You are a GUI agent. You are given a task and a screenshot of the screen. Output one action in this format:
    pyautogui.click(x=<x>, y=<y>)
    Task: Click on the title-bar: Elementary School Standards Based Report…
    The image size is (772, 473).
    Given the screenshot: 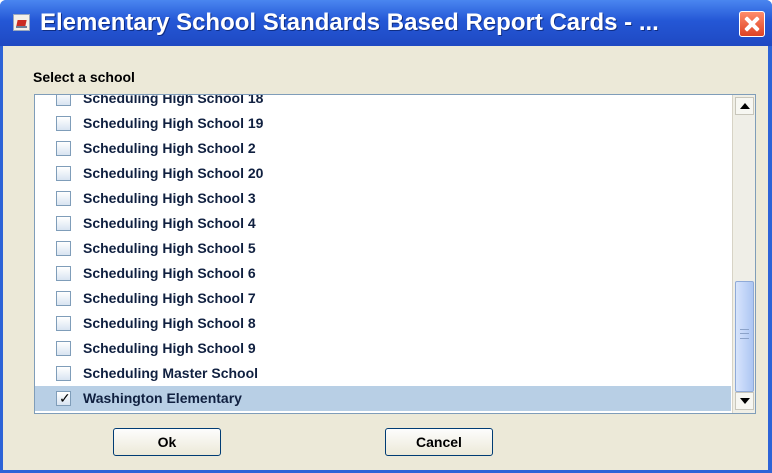 What is the action you would take?
    pyautogui.click(x=386, y=23)
    